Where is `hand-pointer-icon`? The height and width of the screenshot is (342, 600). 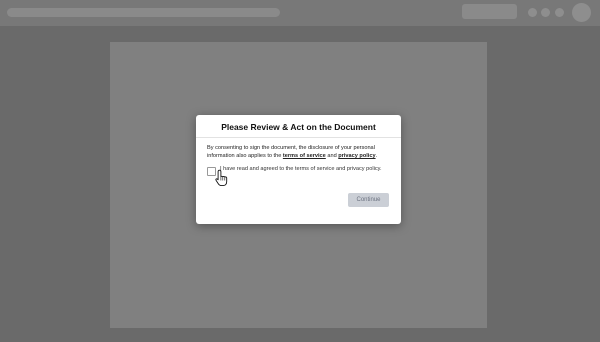 hand-pointer-icon is located at coordinates (221, 178).